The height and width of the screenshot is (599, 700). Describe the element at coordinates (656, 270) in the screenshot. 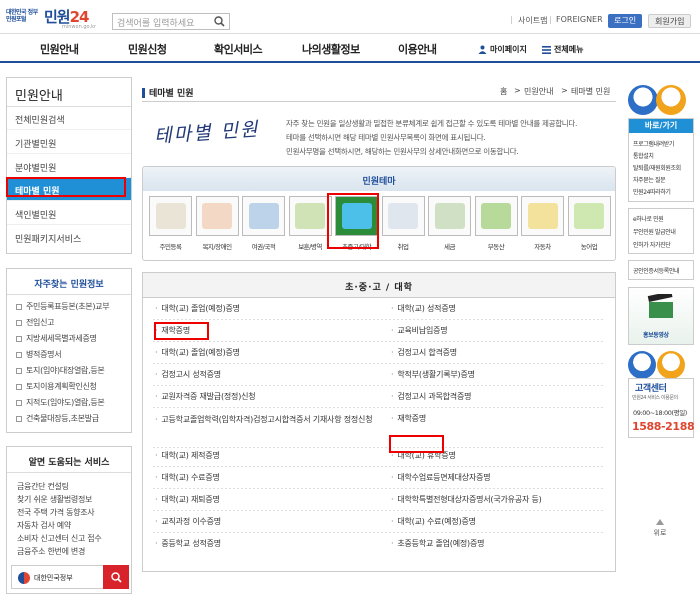

I see `cert-guide-link: 공인인증서등록안내` at that location.